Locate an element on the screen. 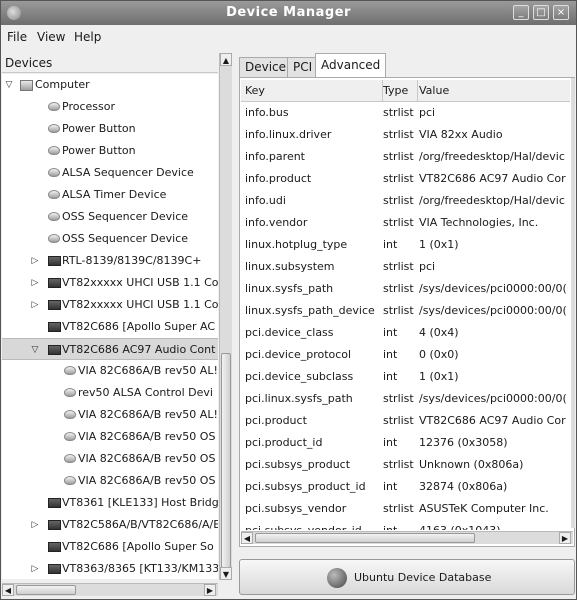 The image size is (577, 600). tree-item: ▽ VT82C686 AC97 Audio Cont is located at coordinates (110, 349).